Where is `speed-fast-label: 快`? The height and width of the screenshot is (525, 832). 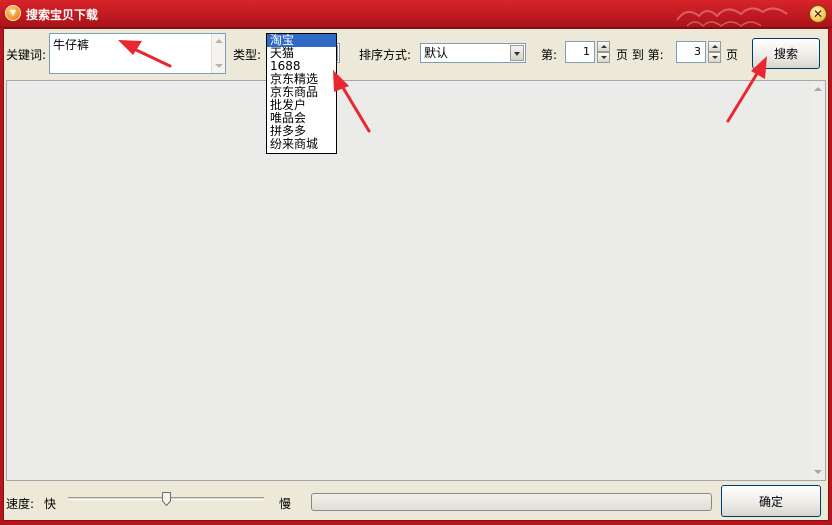
speed-fast-label: 快 is located at coordinates (50, 504).